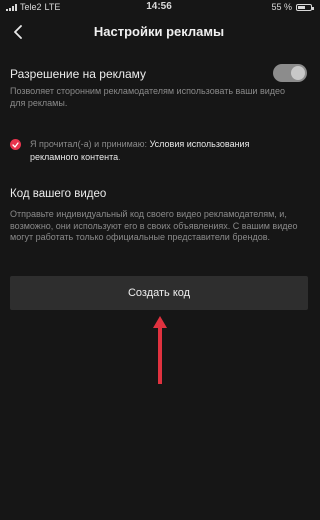  I want to click on status-time: 14:56, so click(159, 6).